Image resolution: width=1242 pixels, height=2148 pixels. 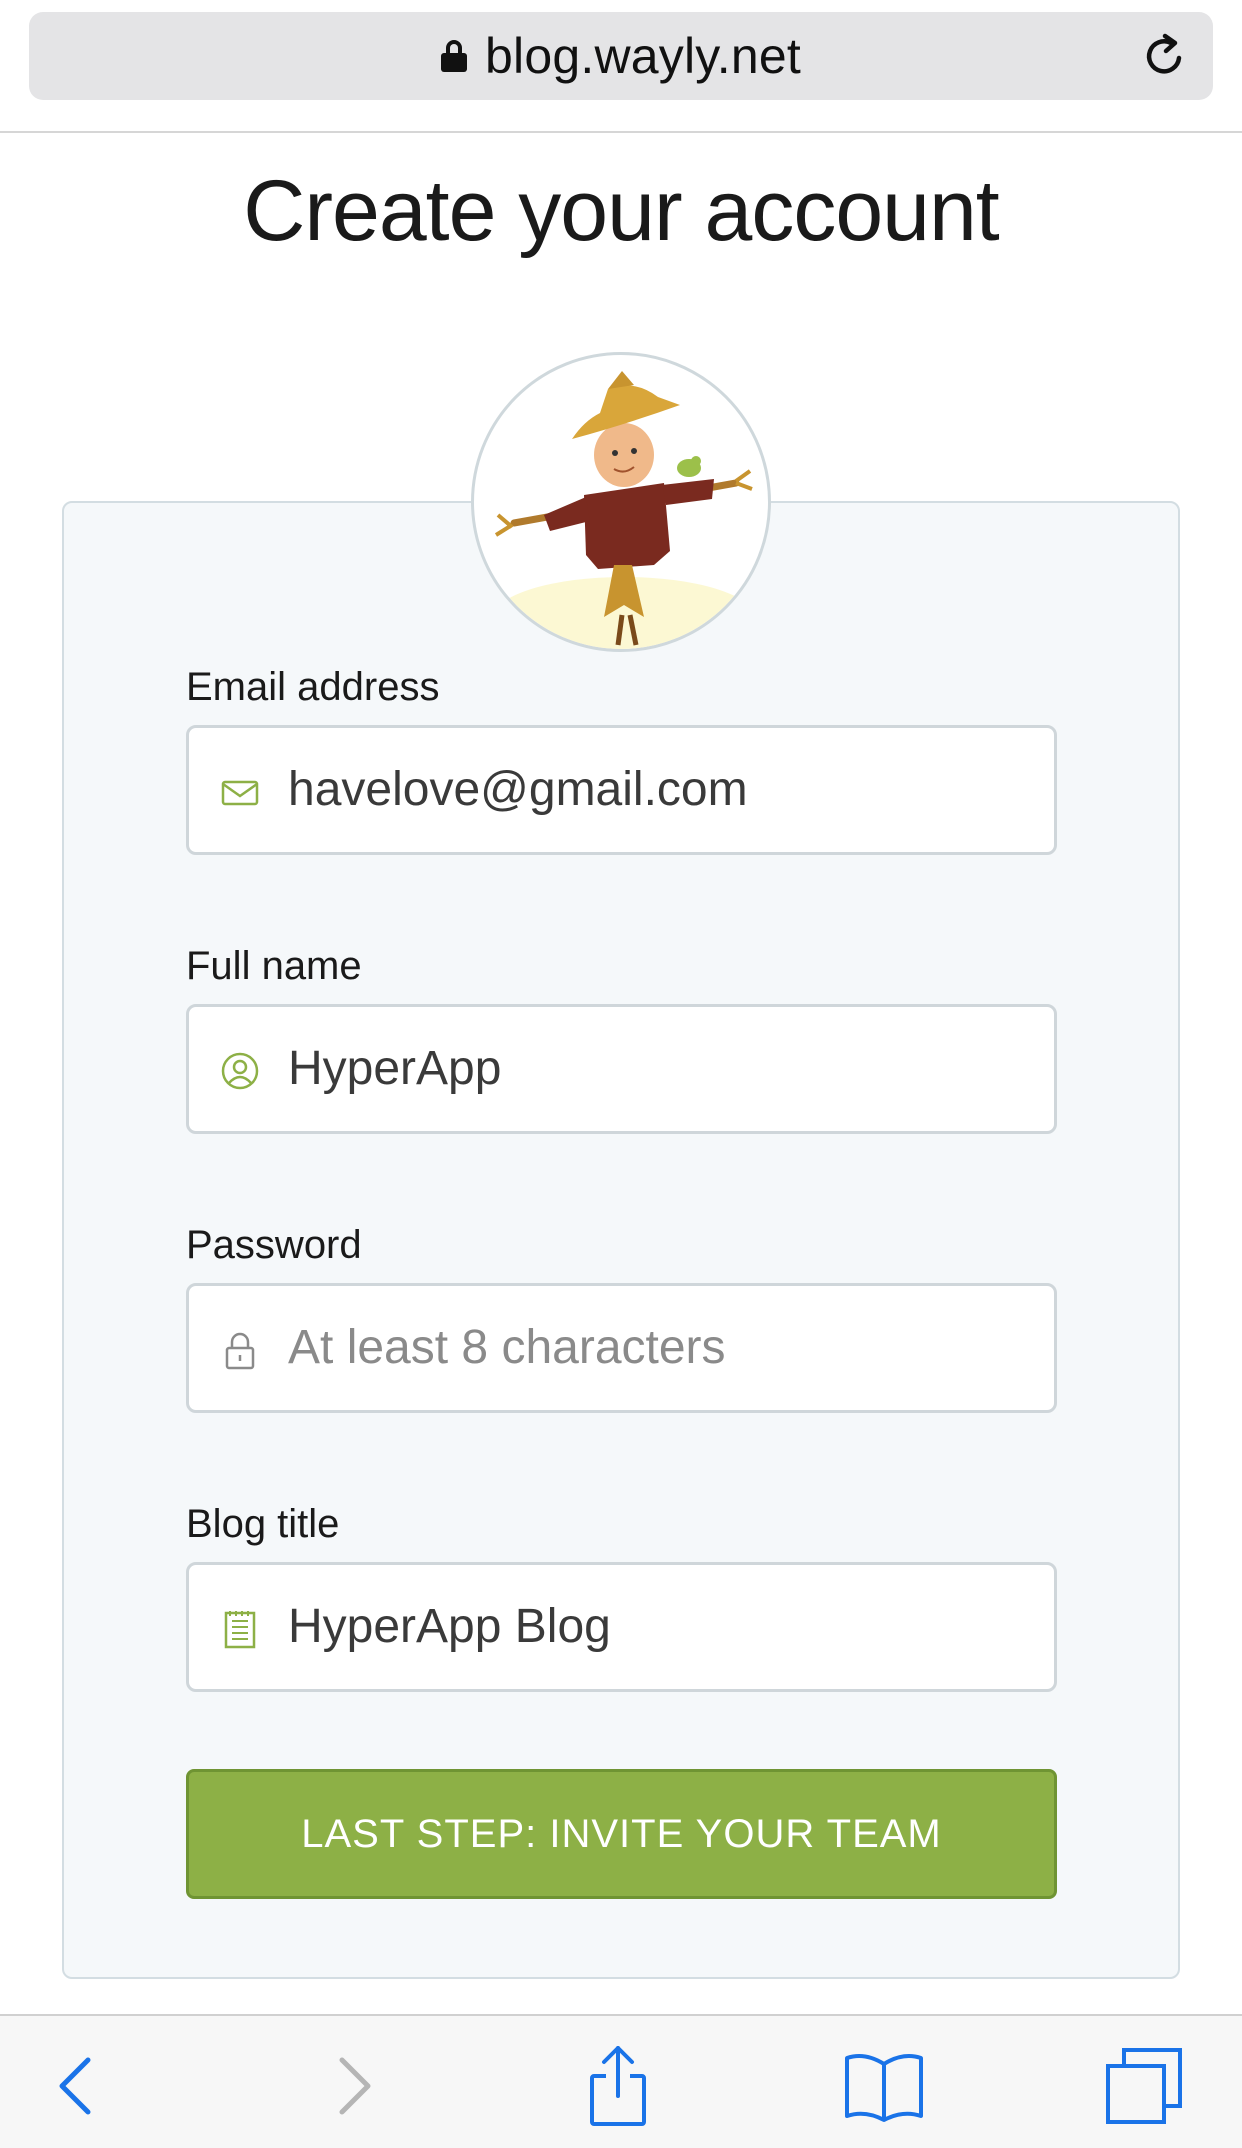 What do you see at coordinates (449, 1626) in the screenshot?
I see `blog-title-value: HyperApp Blog` at bounding box center [449, 1626].